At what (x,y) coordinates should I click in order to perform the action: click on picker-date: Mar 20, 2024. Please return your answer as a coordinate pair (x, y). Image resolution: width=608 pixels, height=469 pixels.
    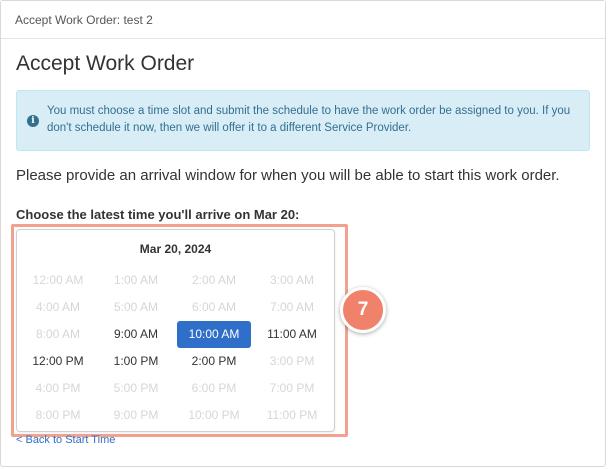
    Looking at the image, I should click on (175, 249).